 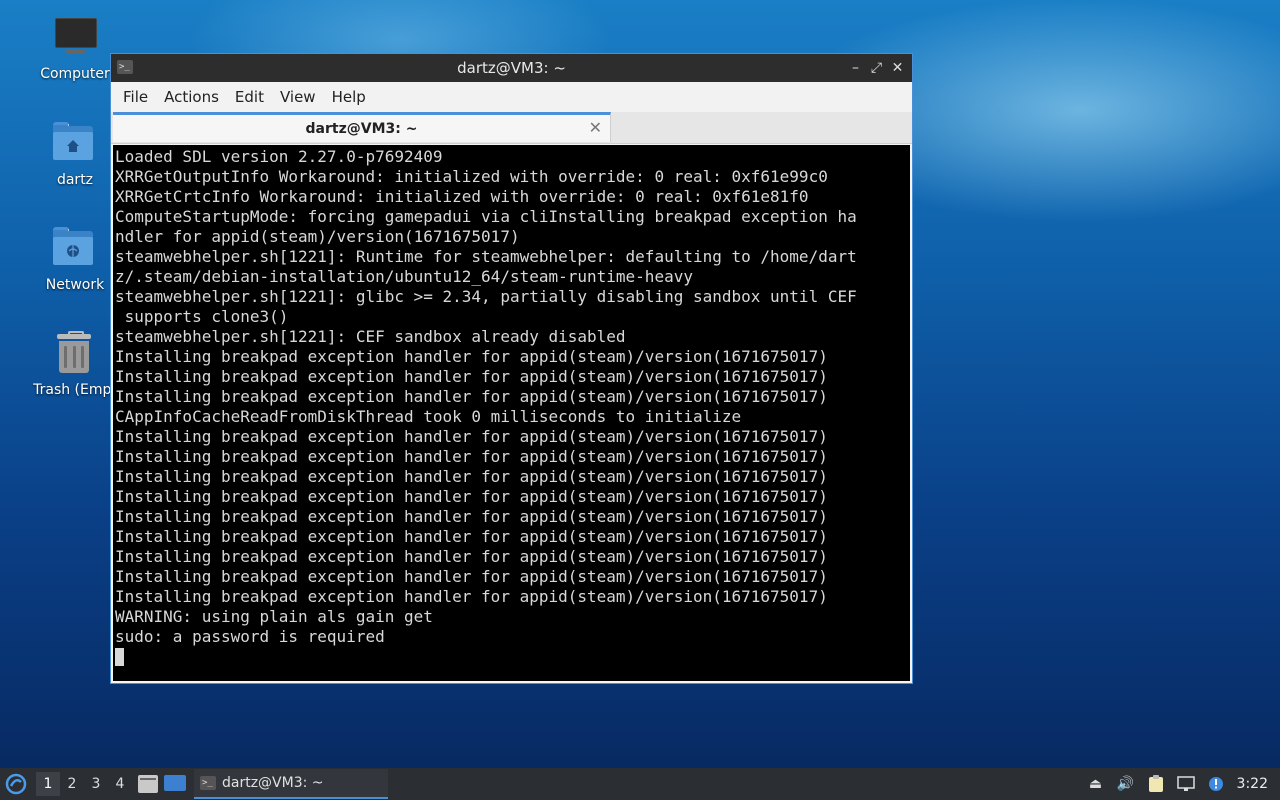 What do you see at coordinates (148, 784) in the screenshot?
I see `file-manager-icon` at bounding box center [148, 784].